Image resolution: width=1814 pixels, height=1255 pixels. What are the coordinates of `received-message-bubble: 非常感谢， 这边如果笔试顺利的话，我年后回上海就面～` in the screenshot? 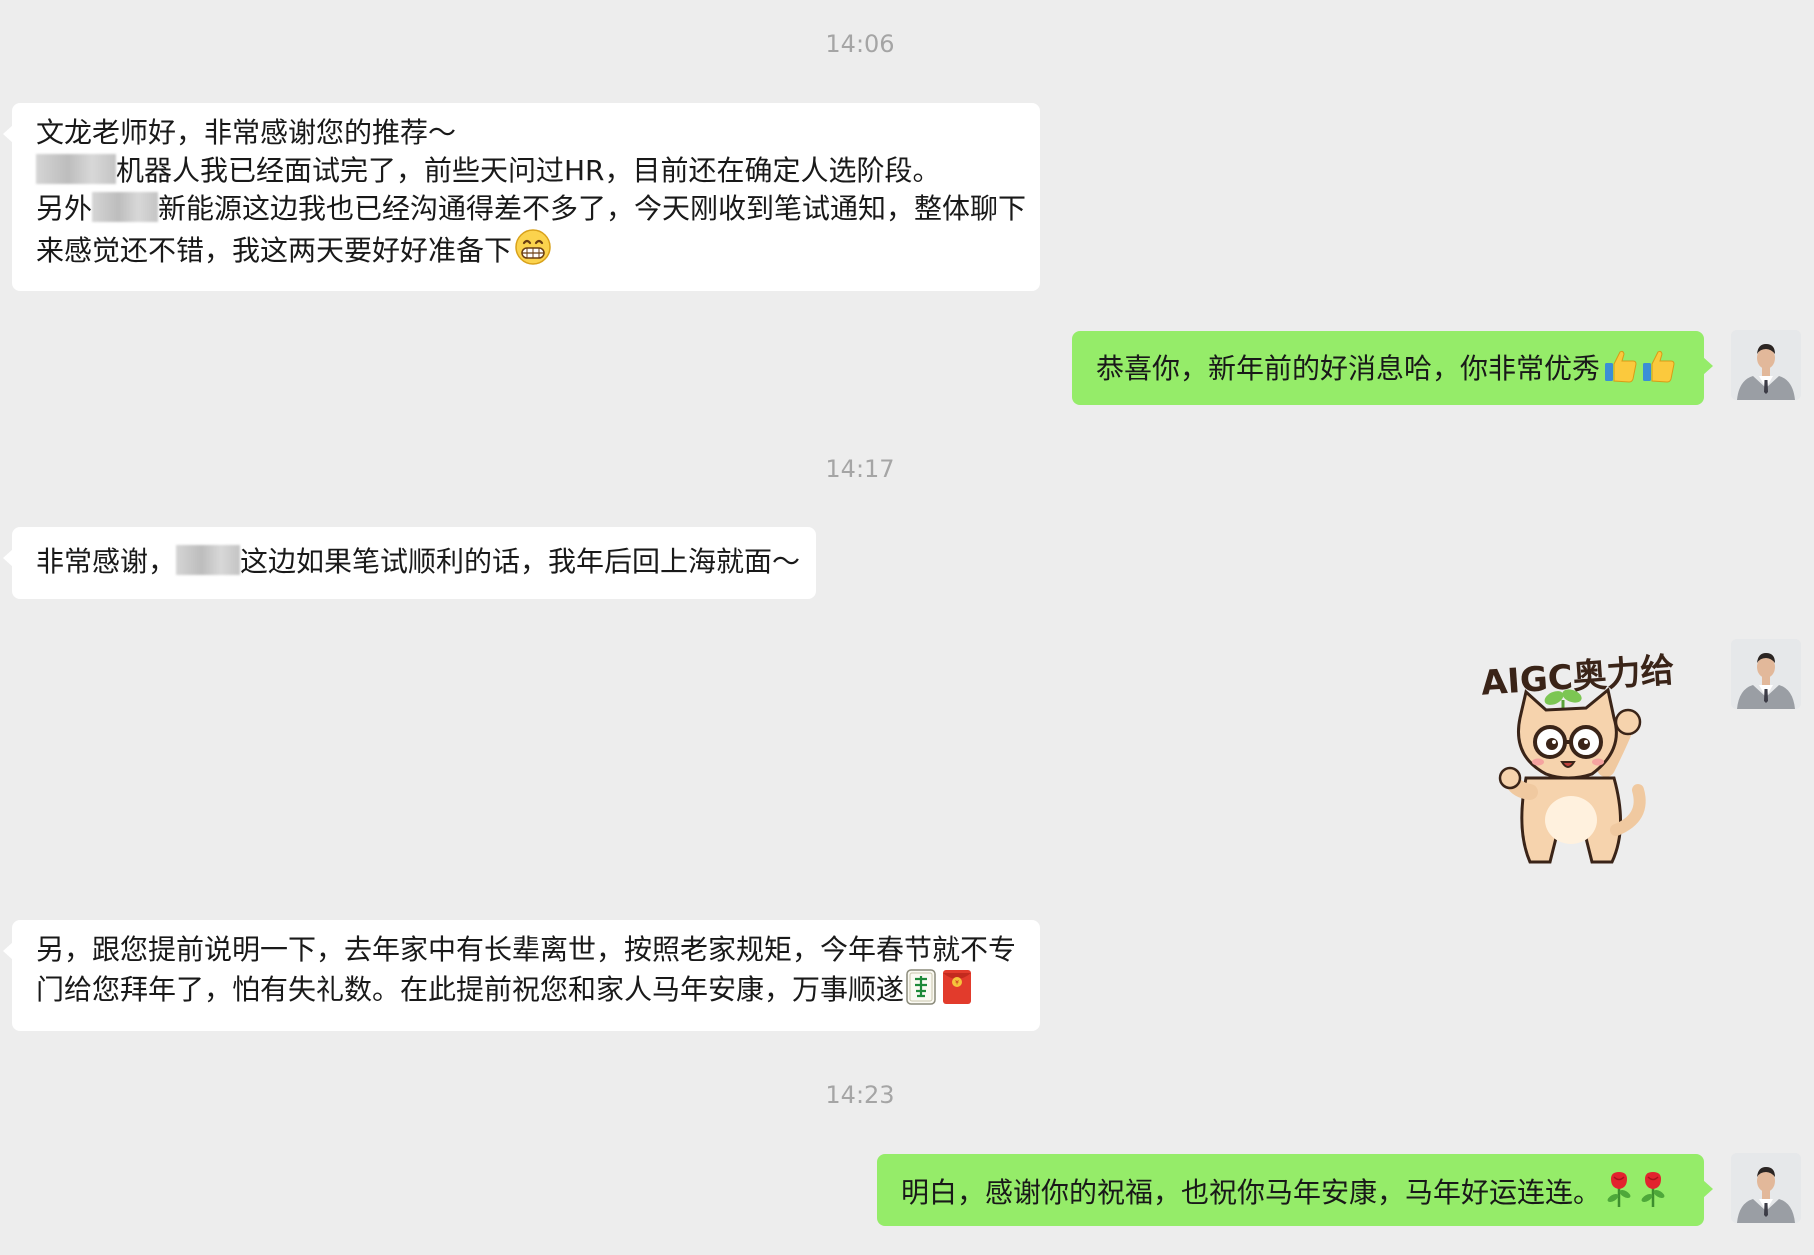 It's located at (409, 563).